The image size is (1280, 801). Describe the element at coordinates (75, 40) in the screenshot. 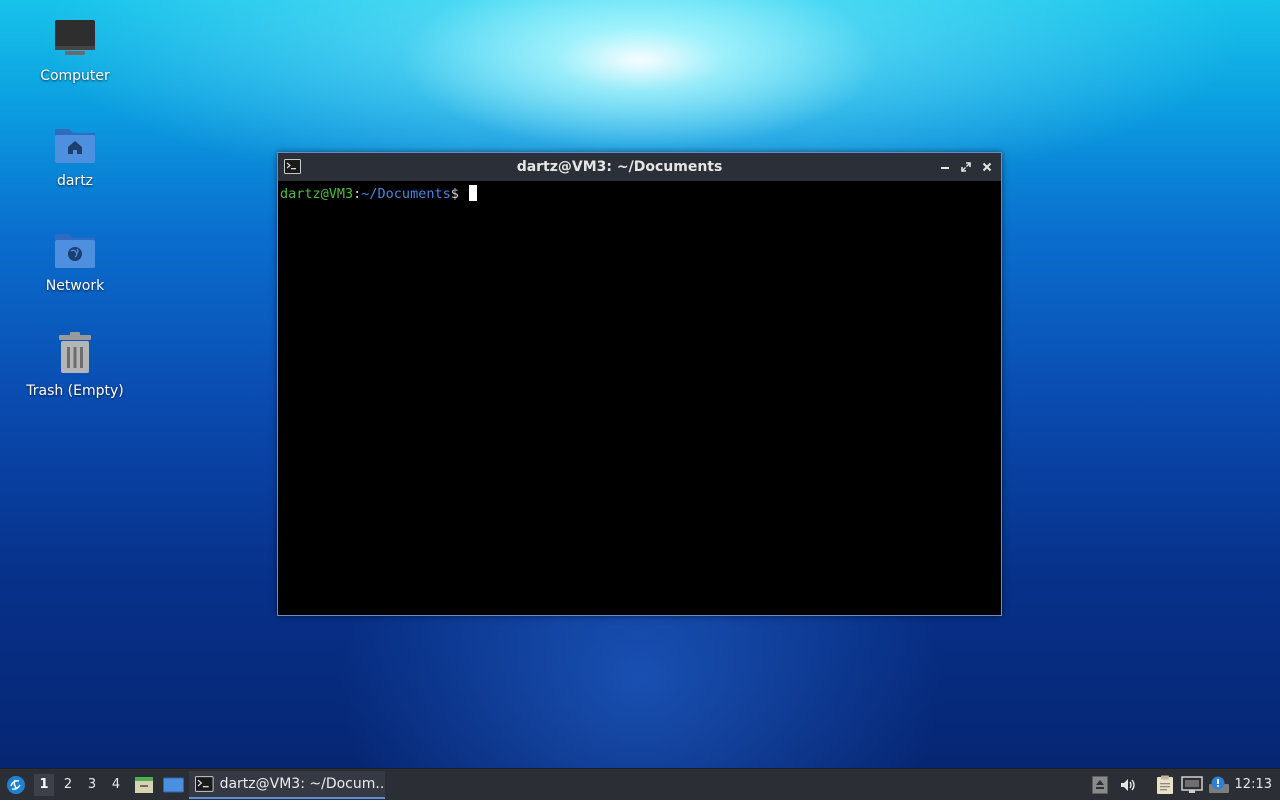

I see `computer-icon` at that location.